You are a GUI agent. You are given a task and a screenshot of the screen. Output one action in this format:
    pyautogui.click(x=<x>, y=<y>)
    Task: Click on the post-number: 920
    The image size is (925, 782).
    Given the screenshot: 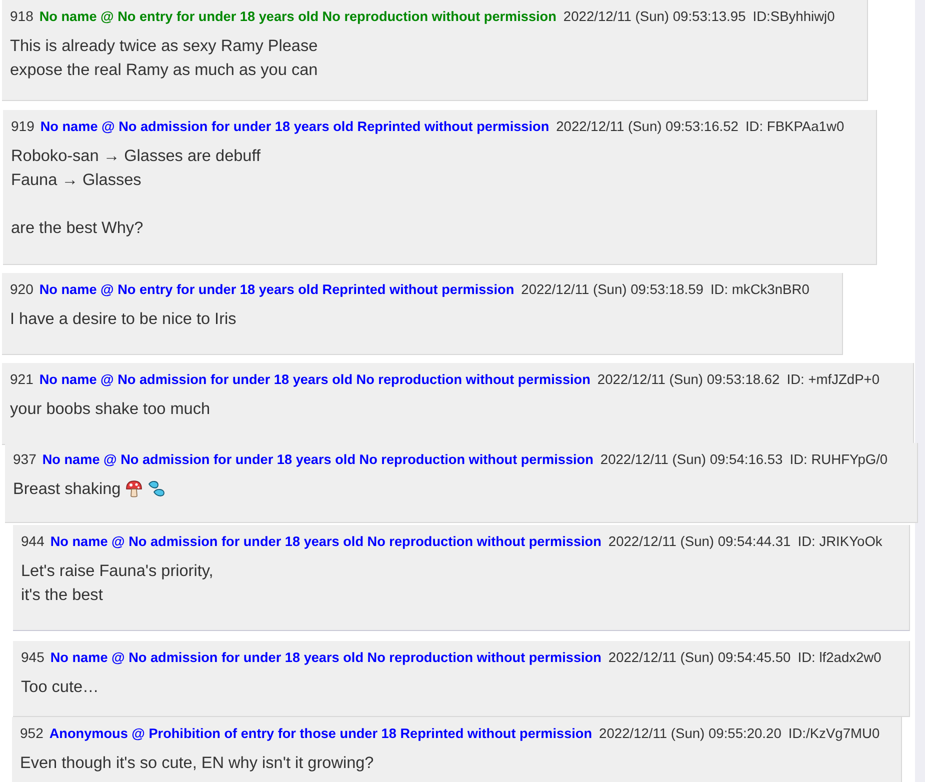 What is the action you would take?
    pyautogui.click(x=22, y=289)
    